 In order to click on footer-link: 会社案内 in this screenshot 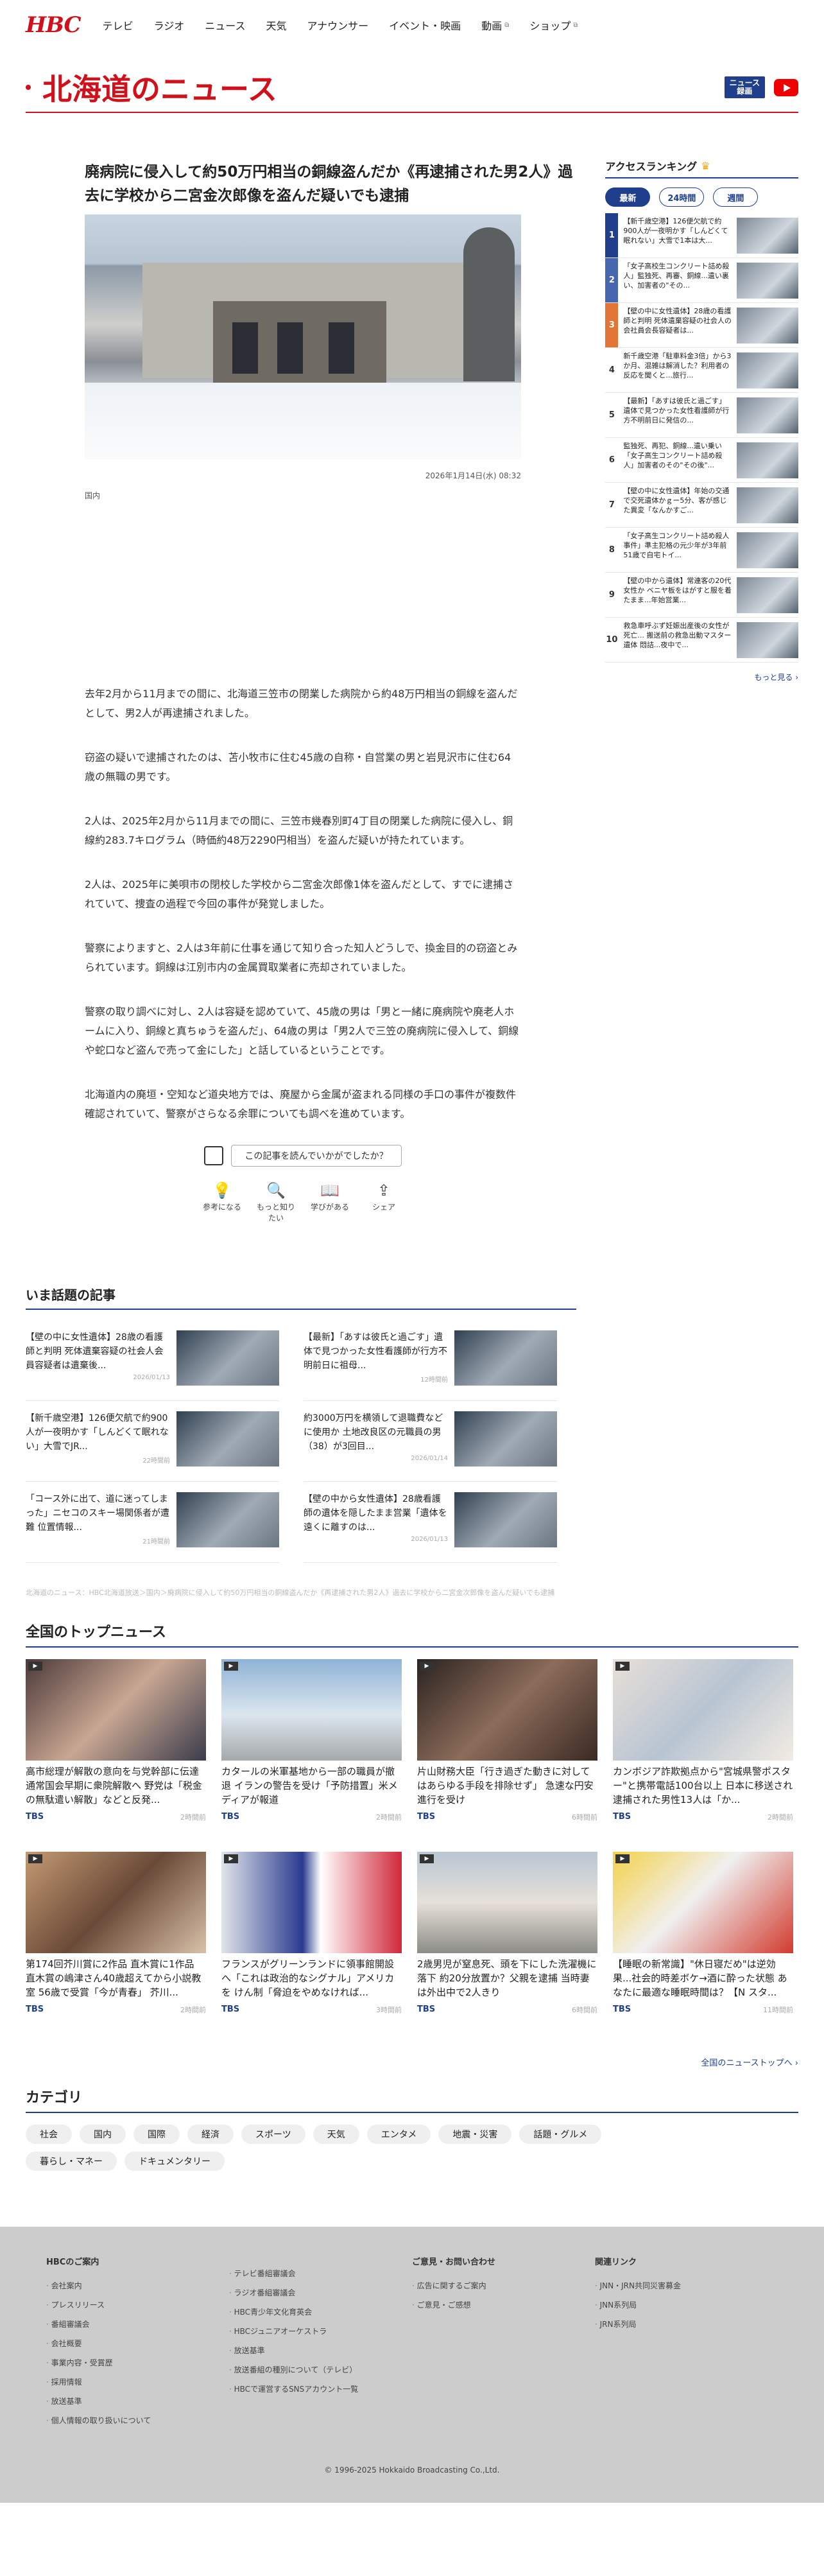, I will do `click(137, 2285)`.